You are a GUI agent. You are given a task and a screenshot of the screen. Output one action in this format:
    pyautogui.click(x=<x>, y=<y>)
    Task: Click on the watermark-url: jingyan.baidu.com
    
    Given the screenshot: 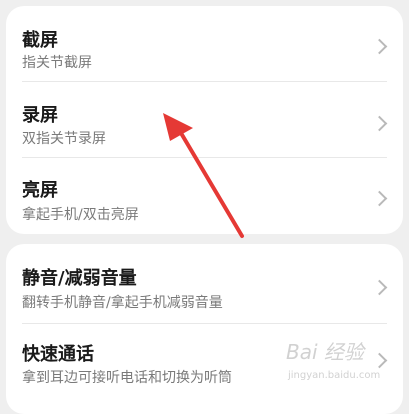 What is the action you would take?
    pyautogui.click(x=334, y=375)
    